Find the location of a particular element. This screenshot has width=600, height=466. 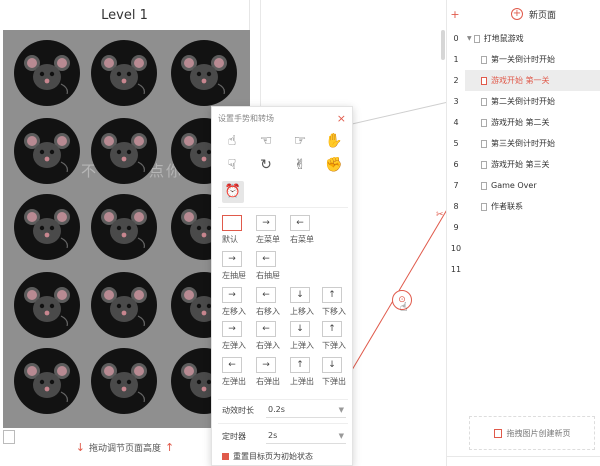

transition-option: ← 左弹出 is located at coordinates (237, 372).